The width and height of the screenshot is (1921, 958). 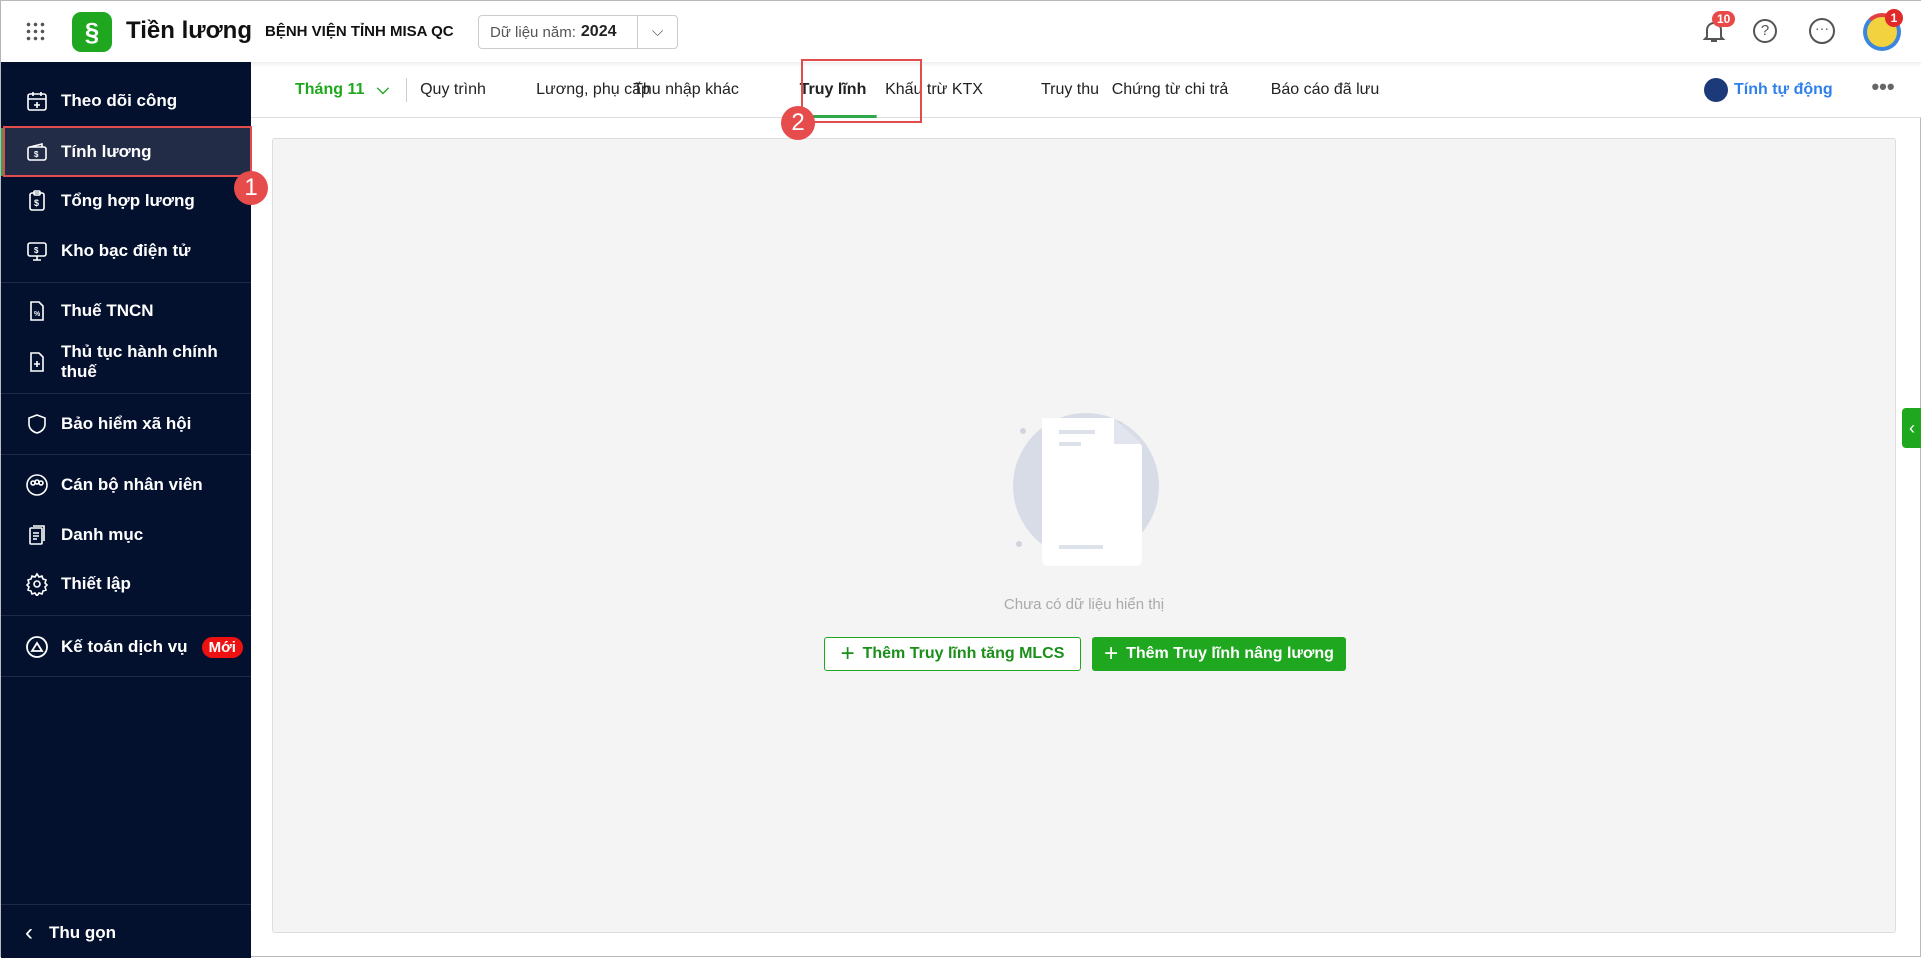 What do you see at coordinates (1724, 19) in the screenshot?
I see `notification-badge: 10` at bounding box center [1724, 19].